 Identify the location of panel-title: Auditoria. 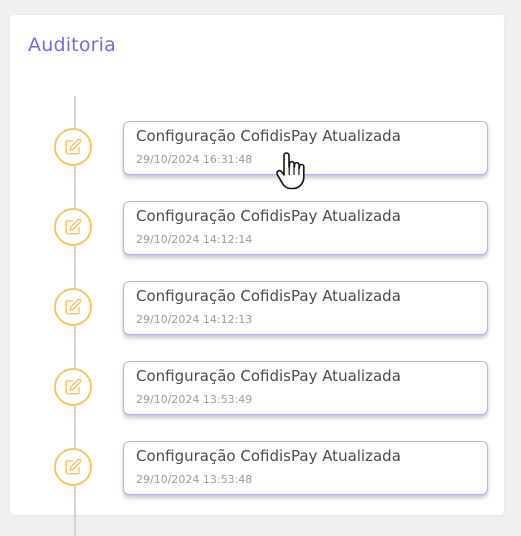
(72, 45).